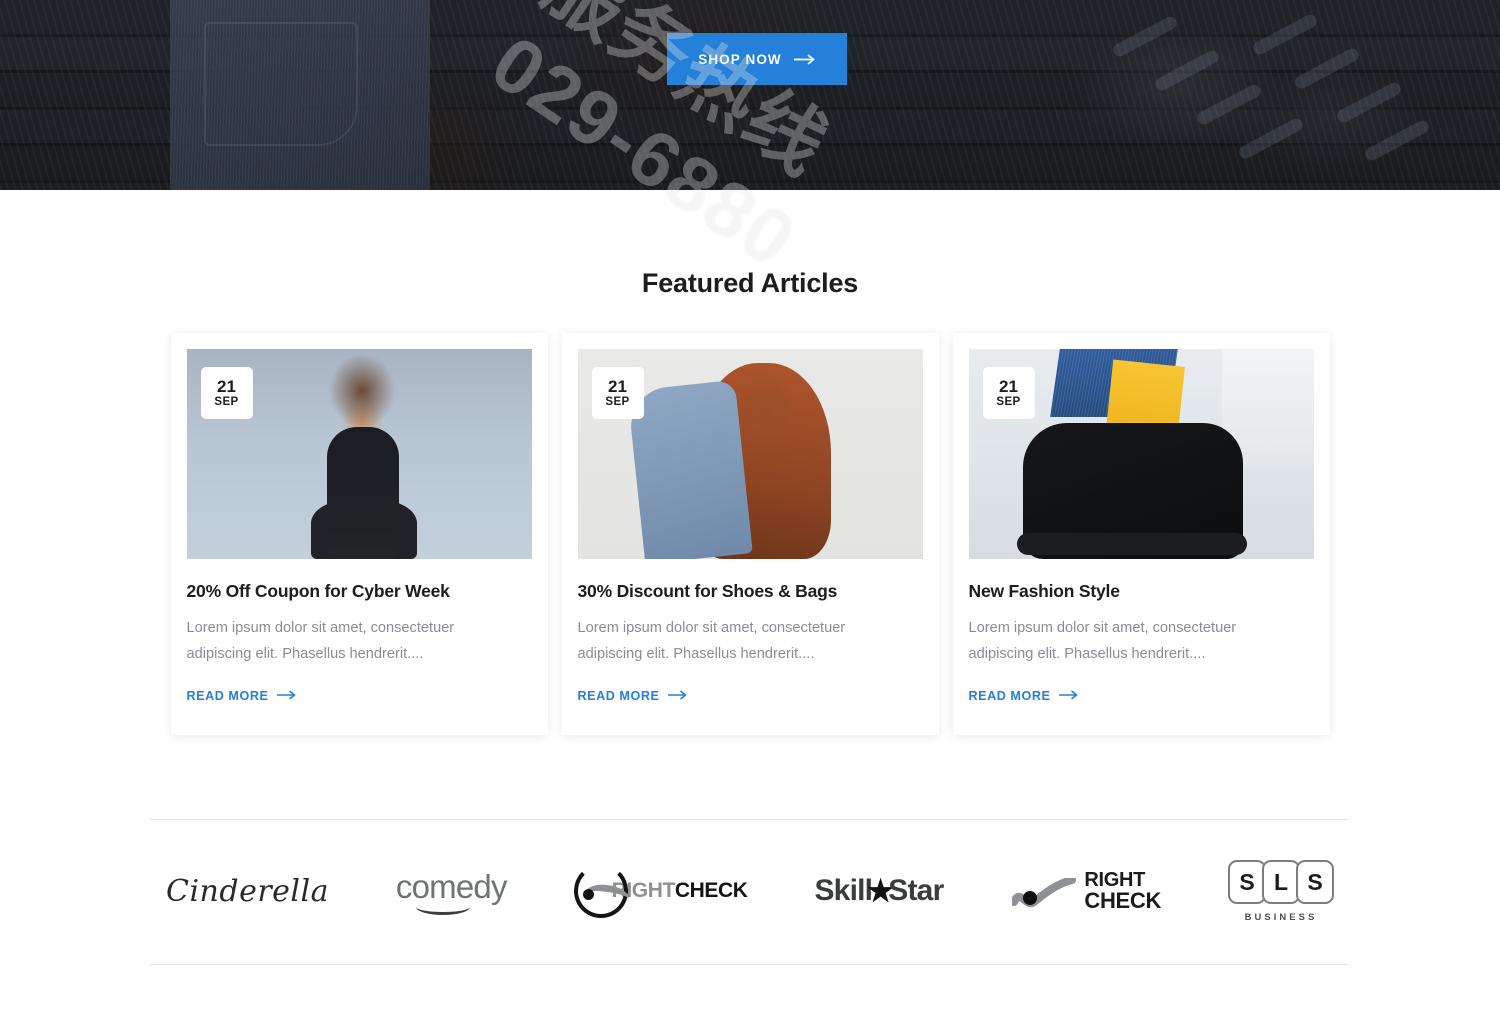 Image resolution: width=1500 pixels, height=1026 pixels. I want to click on skillstar-skill-label: Skill, so click(843, 891).